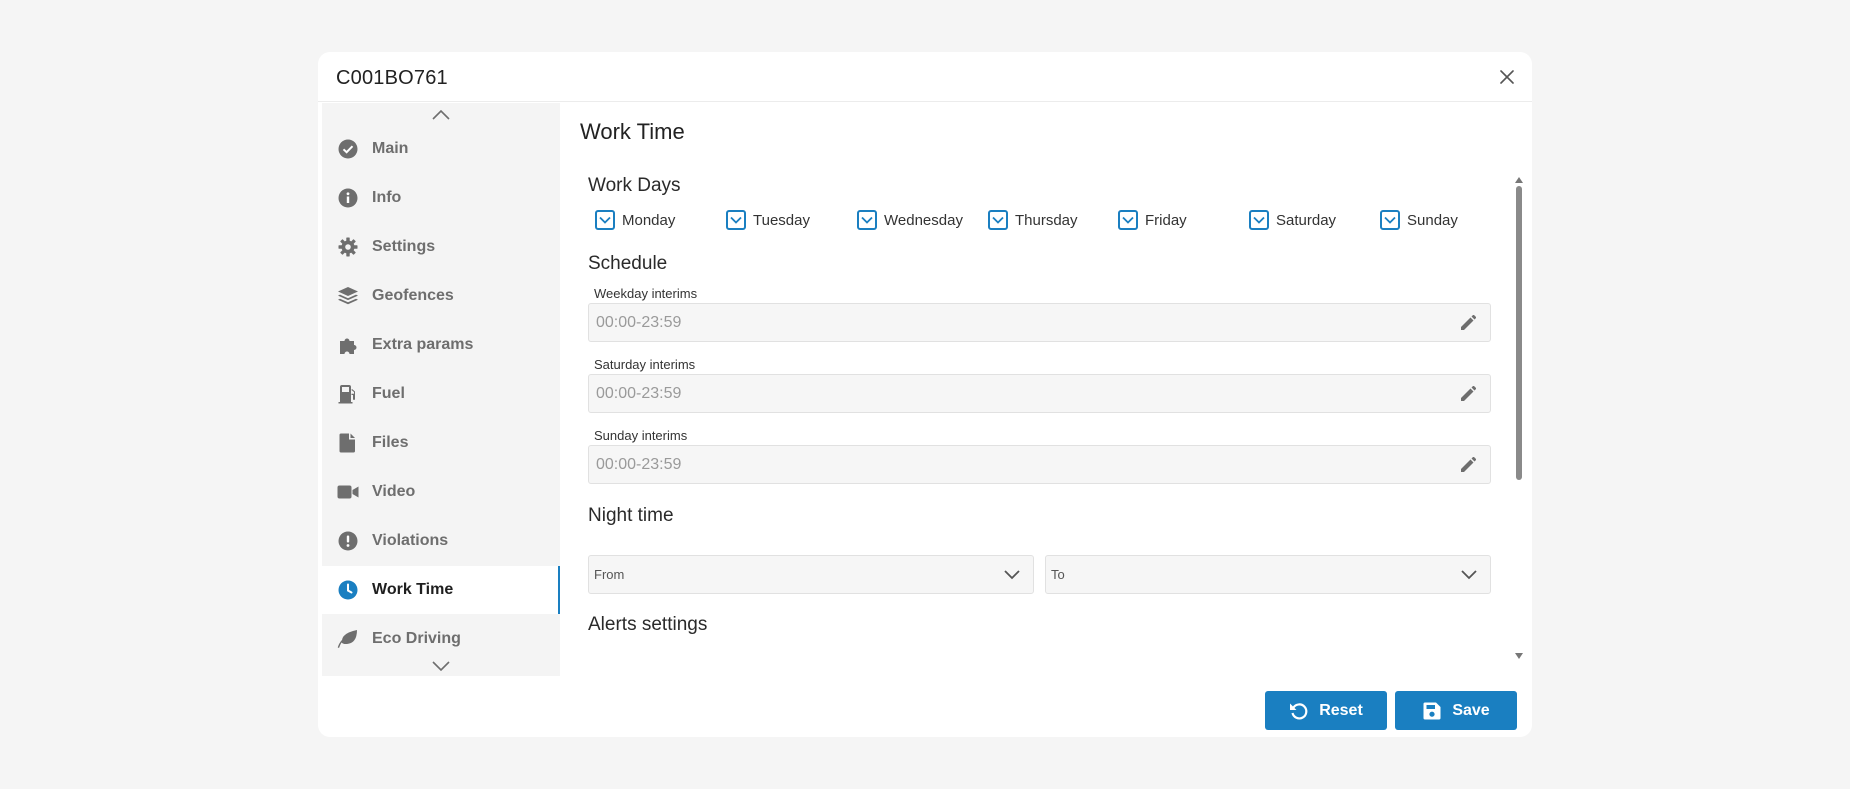 The width and height of the screenshot is (1850, 789). I want to click on chevron-up-icon, so click(441, 115).